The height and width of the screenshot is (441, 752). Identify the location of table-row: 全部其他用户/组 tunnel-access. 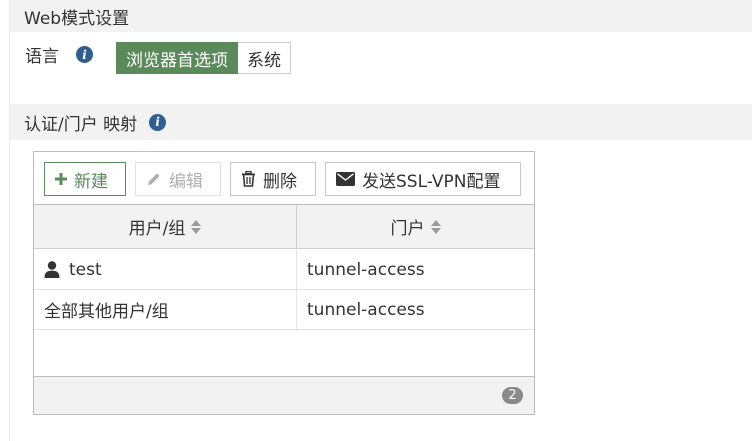
(284, 310).